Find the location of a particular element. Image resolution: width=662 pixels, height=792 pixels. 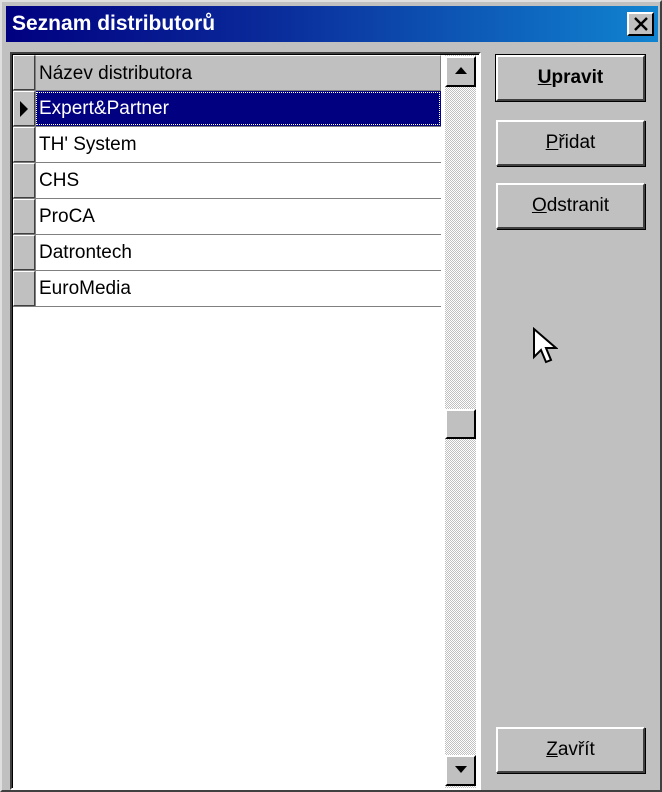

distributor-name-cell: TH' System is located at coordinates (238, 144).